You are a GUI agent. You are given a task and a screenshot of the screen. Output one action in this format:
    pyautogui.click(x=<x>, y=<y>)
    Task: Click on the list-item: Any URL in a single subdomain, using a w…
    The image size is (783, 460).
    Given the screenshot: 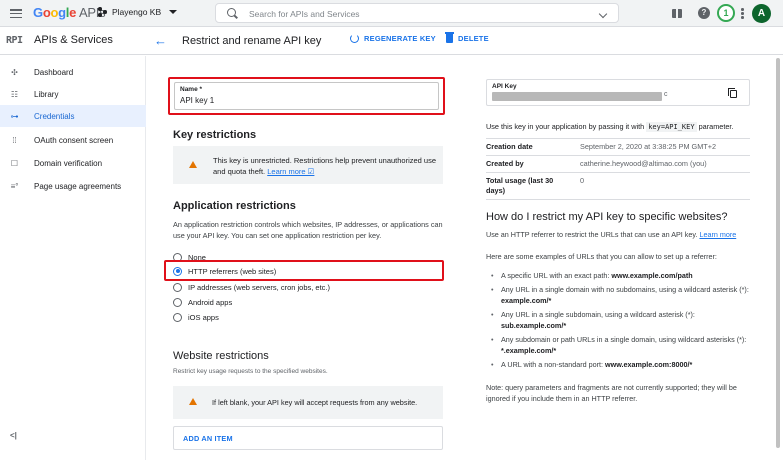 What is the action you would take?
    pyautogui.click(x=622, y=320)
    